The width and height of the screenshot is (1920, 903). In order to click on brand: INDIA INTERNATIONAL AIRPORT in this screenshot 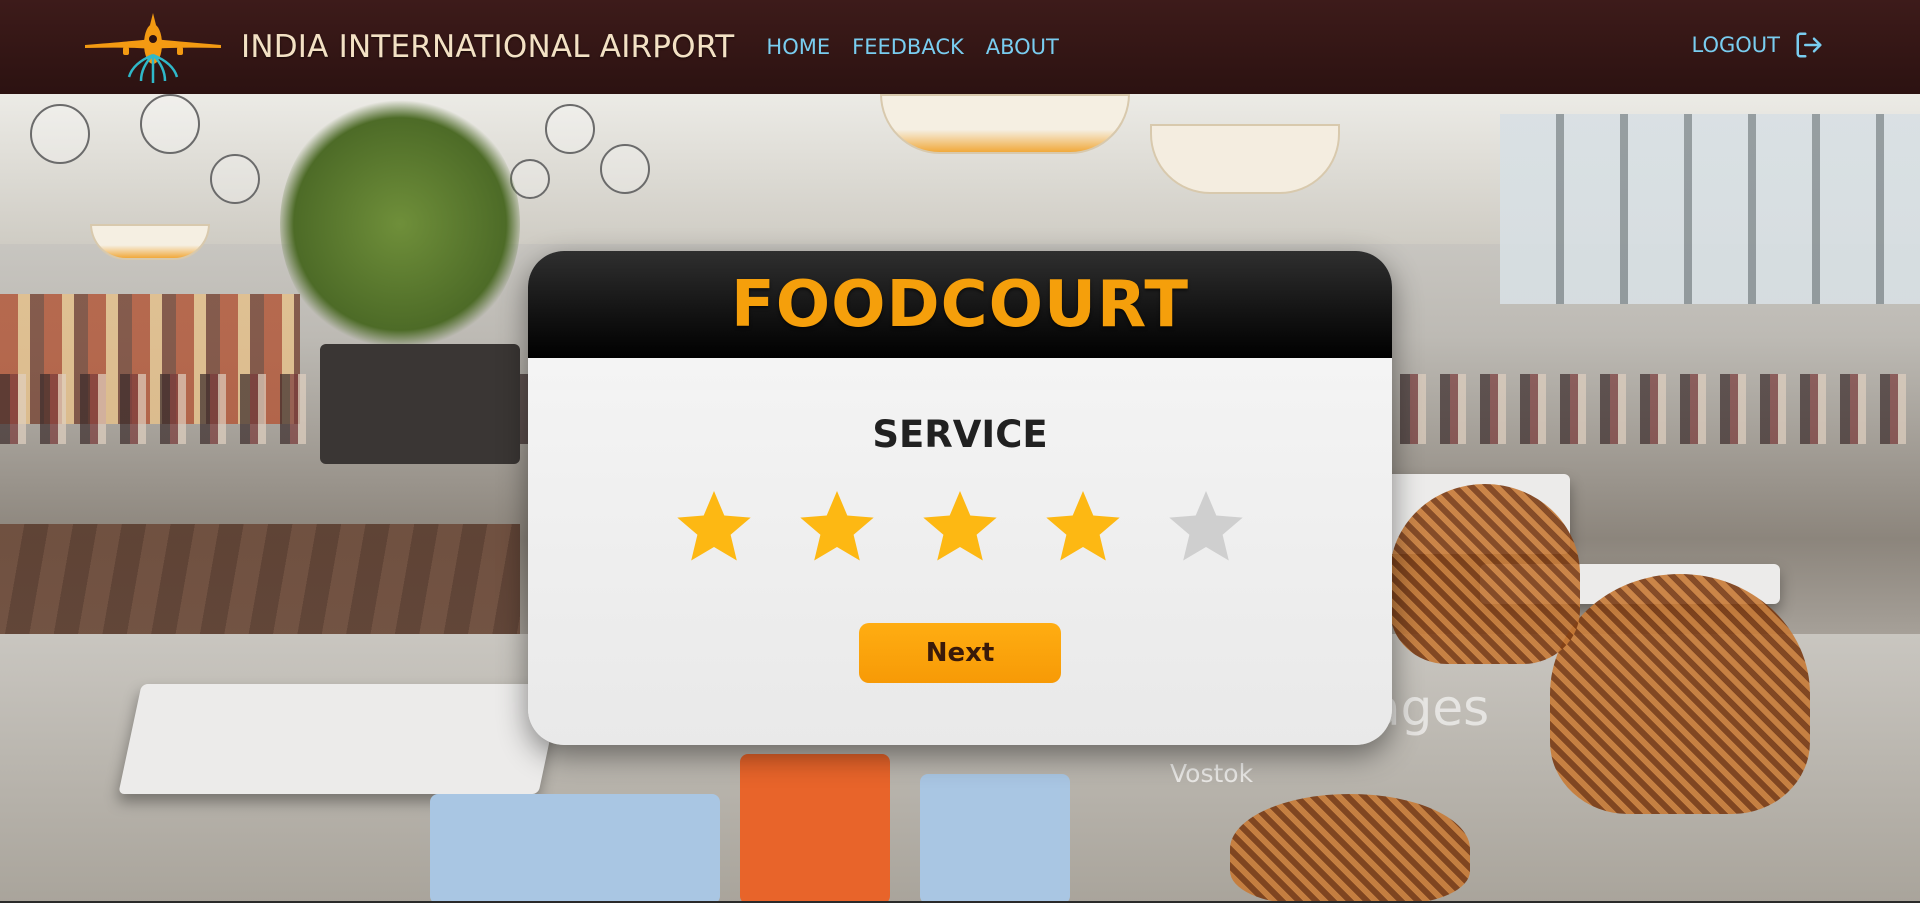, I will do `click(408, 47)`.